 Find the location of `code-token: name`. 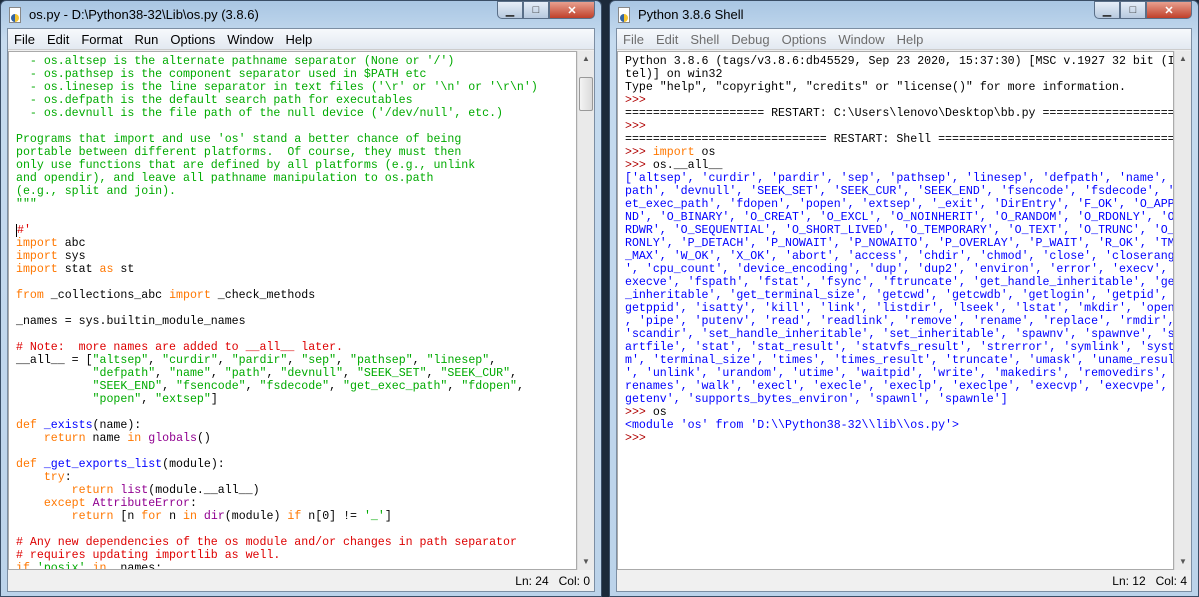

code-token: name is located at coordinates (106, 438).